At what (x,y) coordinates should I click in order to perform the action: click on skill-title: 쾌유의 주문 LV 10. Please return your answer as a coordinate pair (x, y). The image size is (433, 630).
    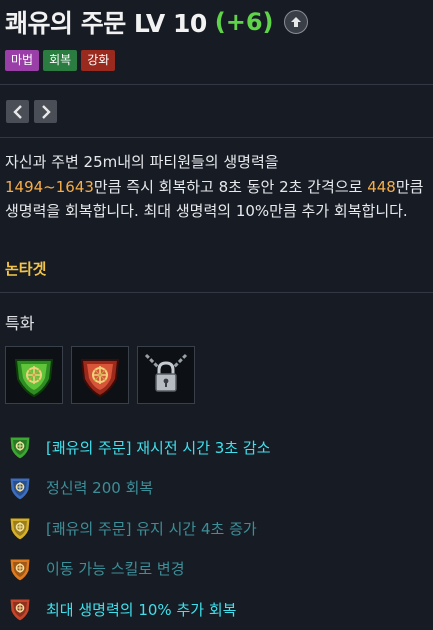
    Looking at the image, I should click on (106, 23).